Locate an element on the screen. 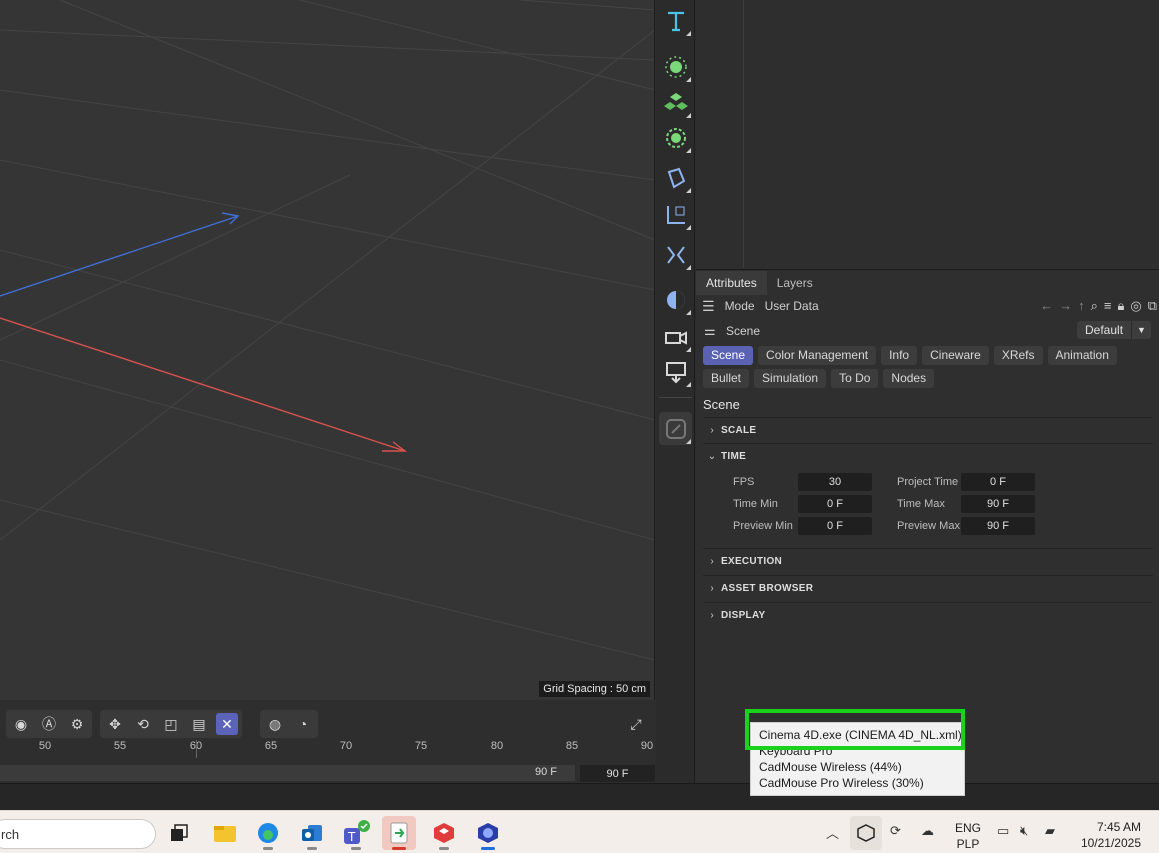 Image resolution: width=1159 pixels, height=853 pixels. time-min-label: Time Min is located at coordinates (755, 504).